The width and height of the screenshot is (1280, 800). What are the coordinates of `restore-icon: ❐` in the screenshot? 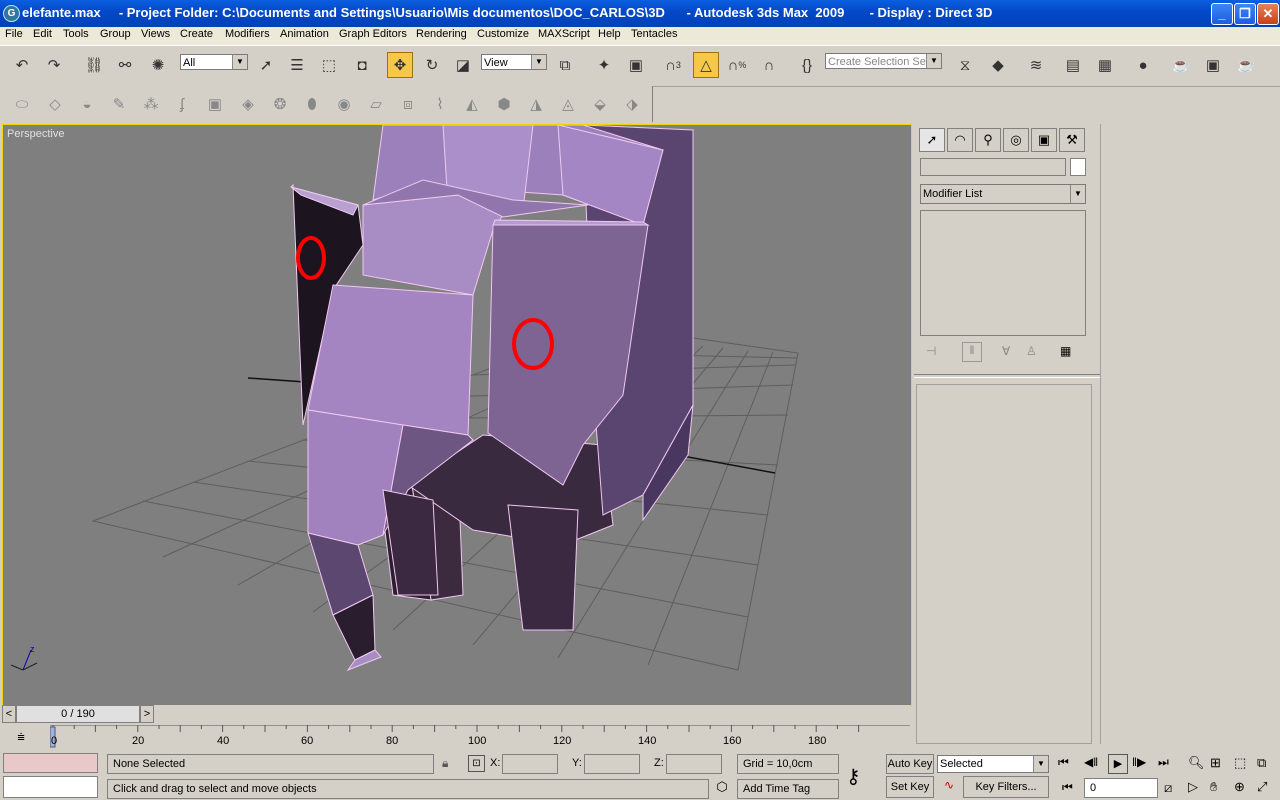 It's located at (1245, 14).